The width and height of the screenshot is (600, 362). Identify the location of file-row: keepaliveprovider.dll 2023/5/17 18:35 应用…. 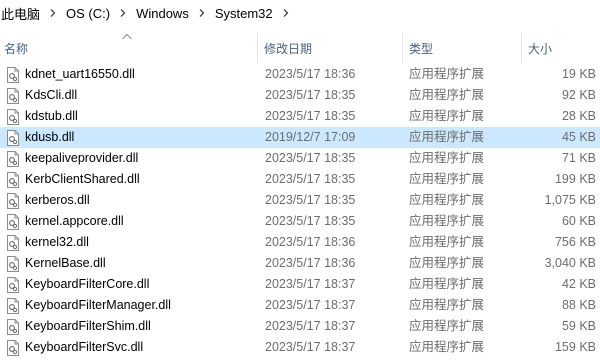
(300, 158).